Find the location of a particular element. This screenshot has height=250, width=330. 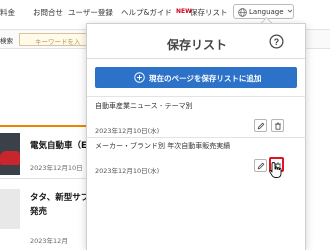

language-label: Language is located at coordinates (266, 11).